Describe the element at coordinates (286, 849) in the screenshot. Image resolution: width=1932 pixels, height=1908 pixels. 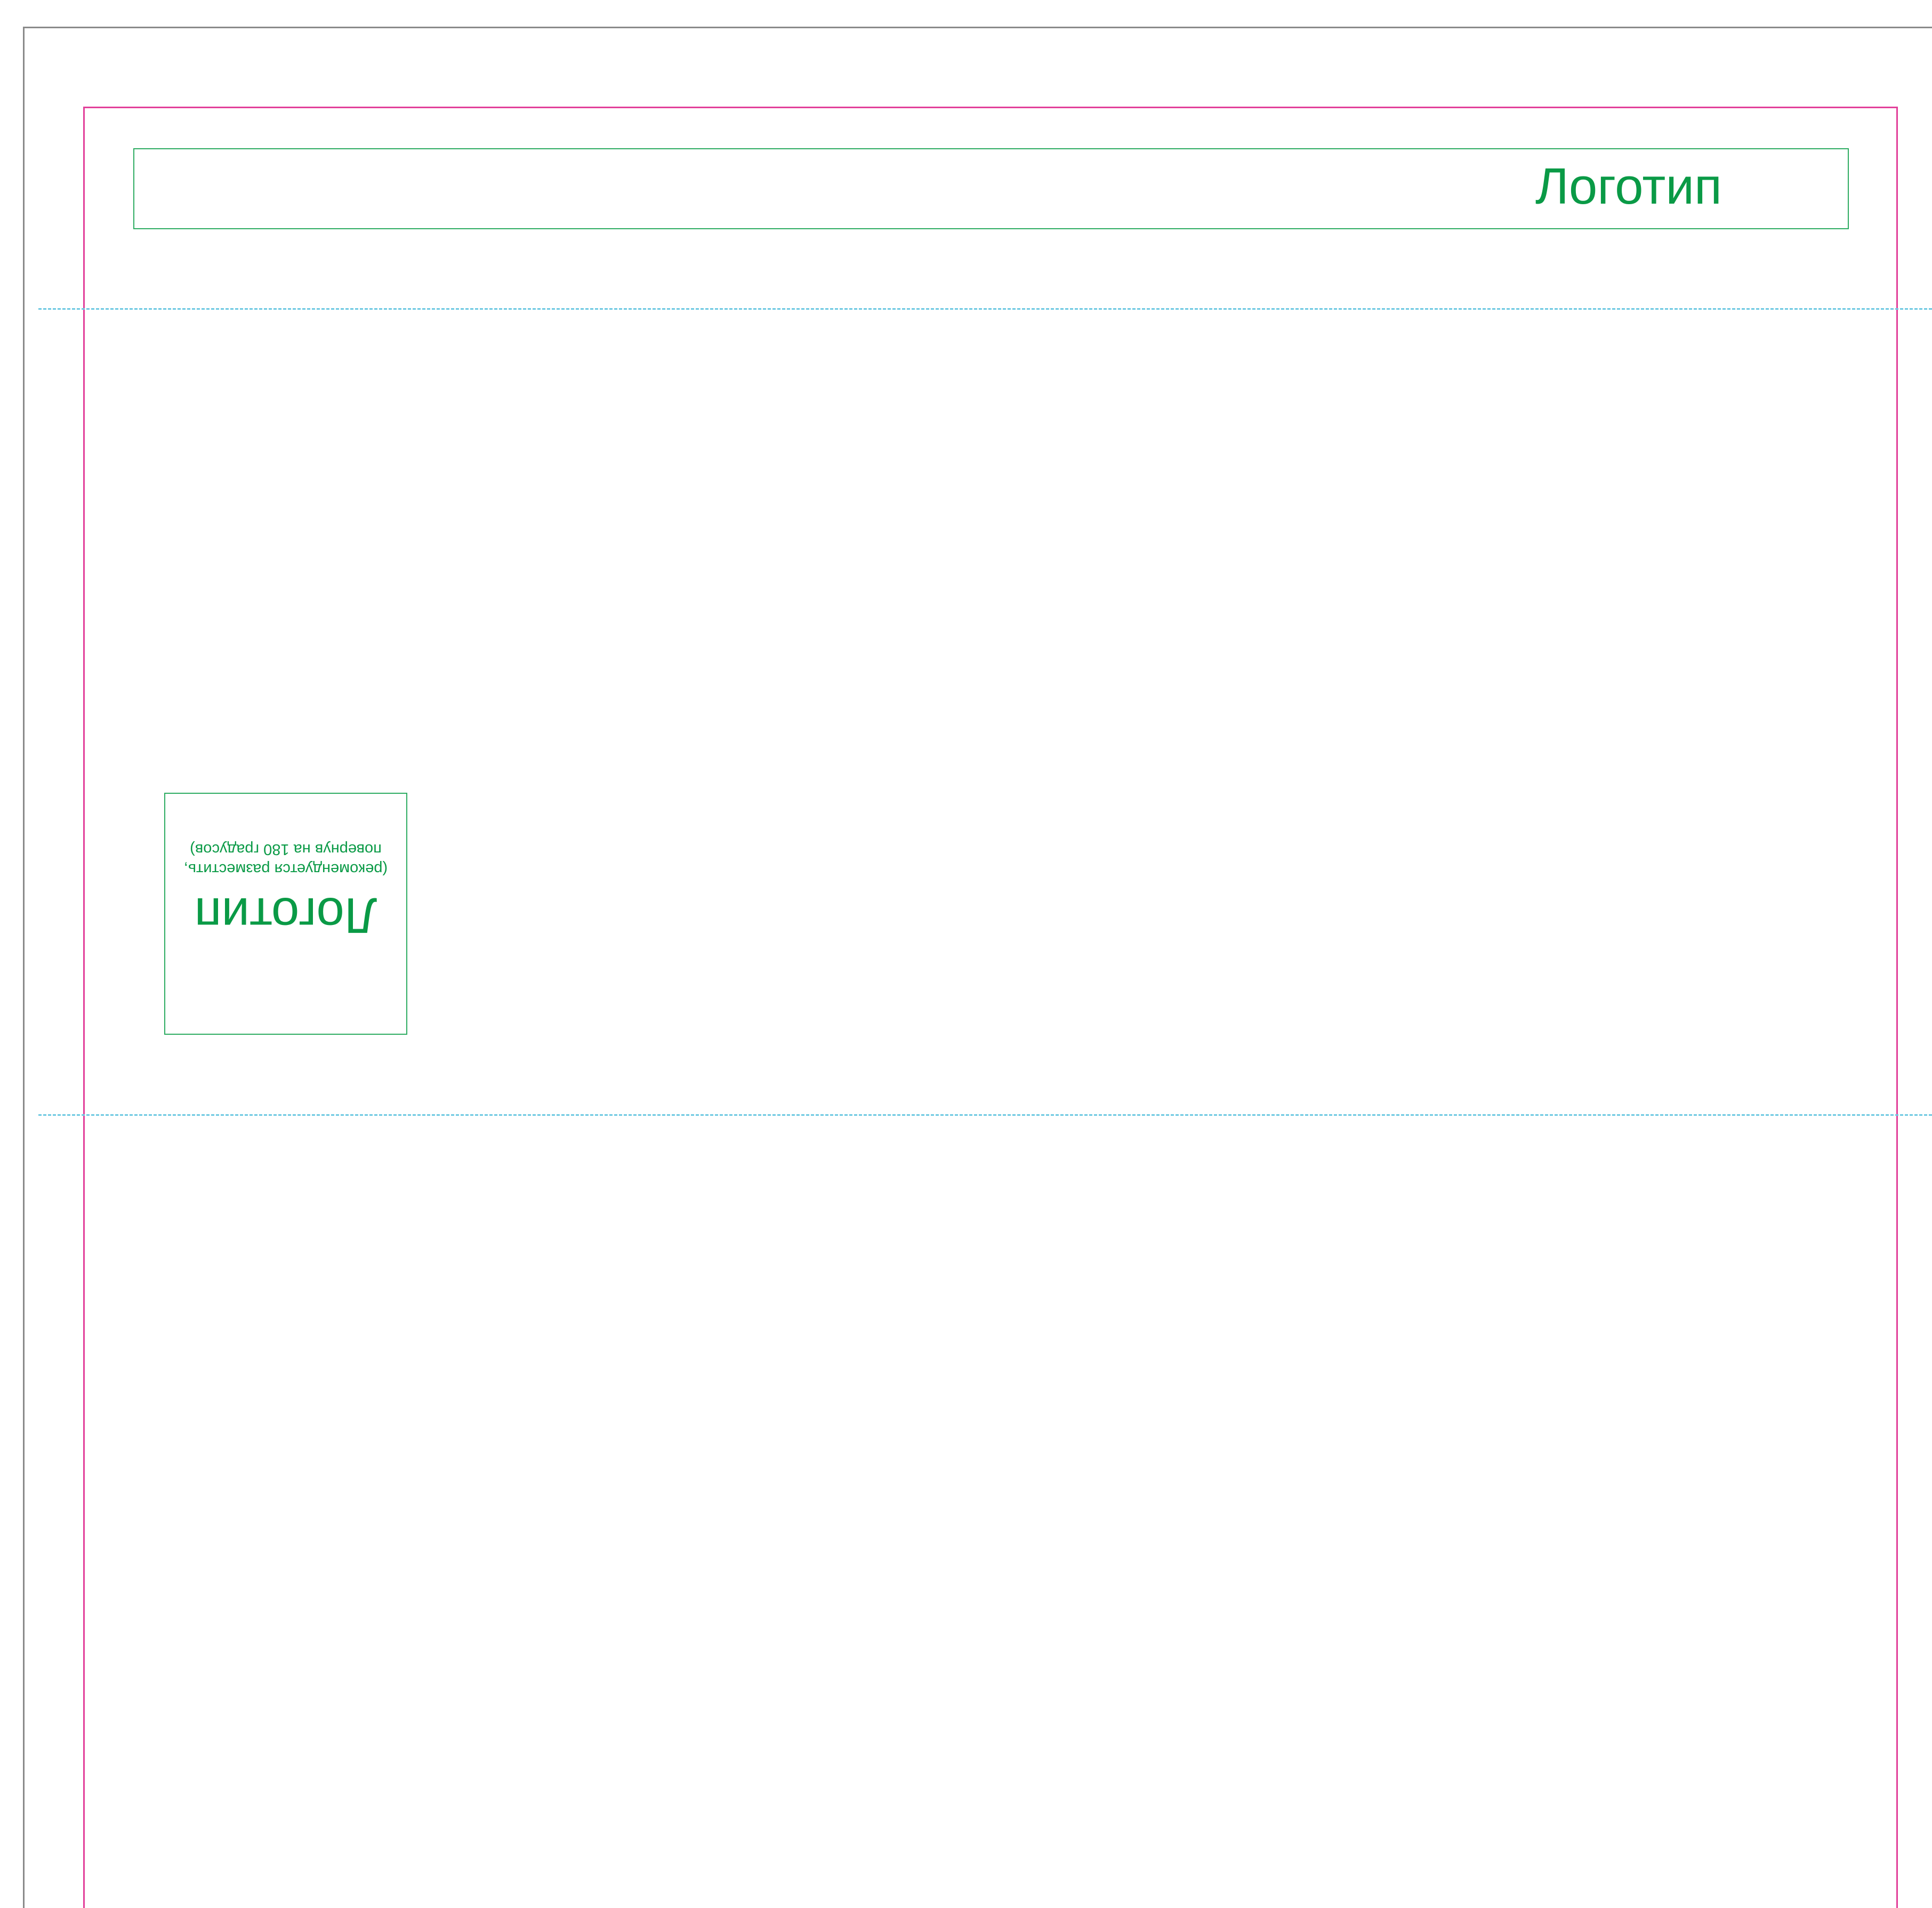
I see `side-logo-note-line-2: повернув на 180 градусов)` at that location.